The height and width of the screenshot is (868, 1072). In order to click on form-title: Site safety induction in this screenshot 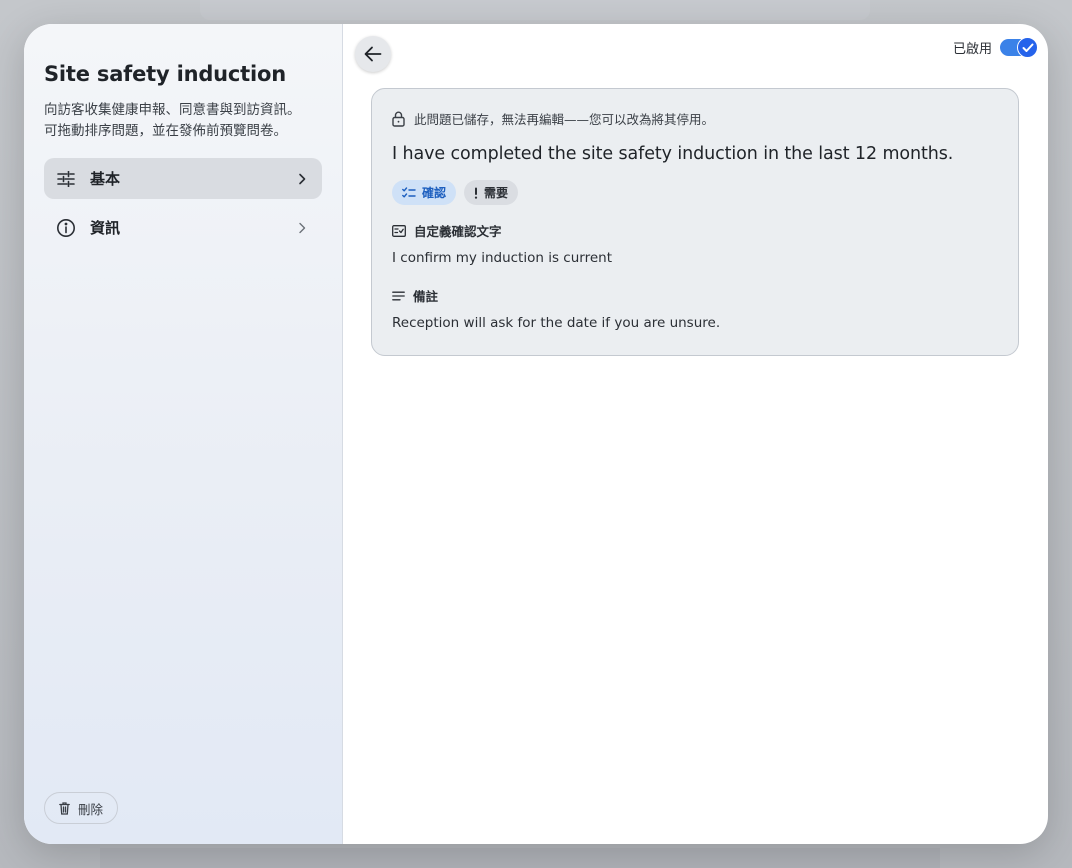, I will do `click(165, 74)`.